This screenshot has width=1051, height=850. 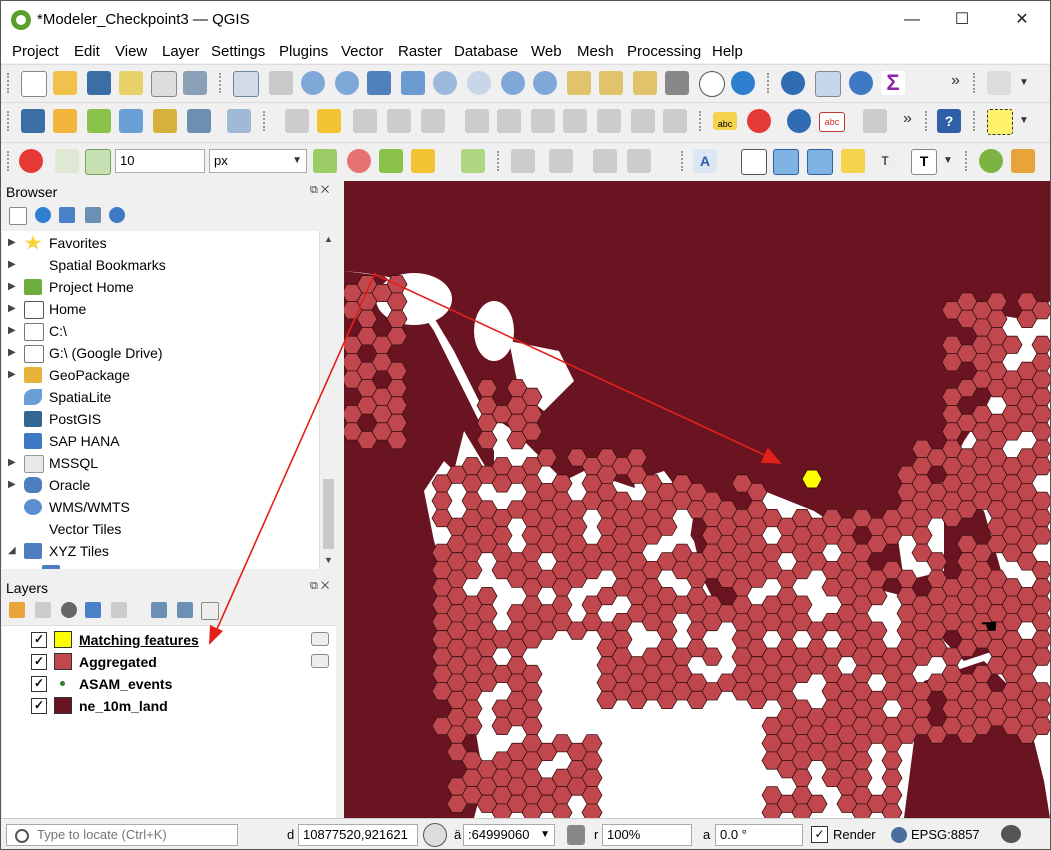 What do you see at coordinates (861, 83) in the screenshot?
I see `processing-toolbox-icon` at bounding box center [861, 83].